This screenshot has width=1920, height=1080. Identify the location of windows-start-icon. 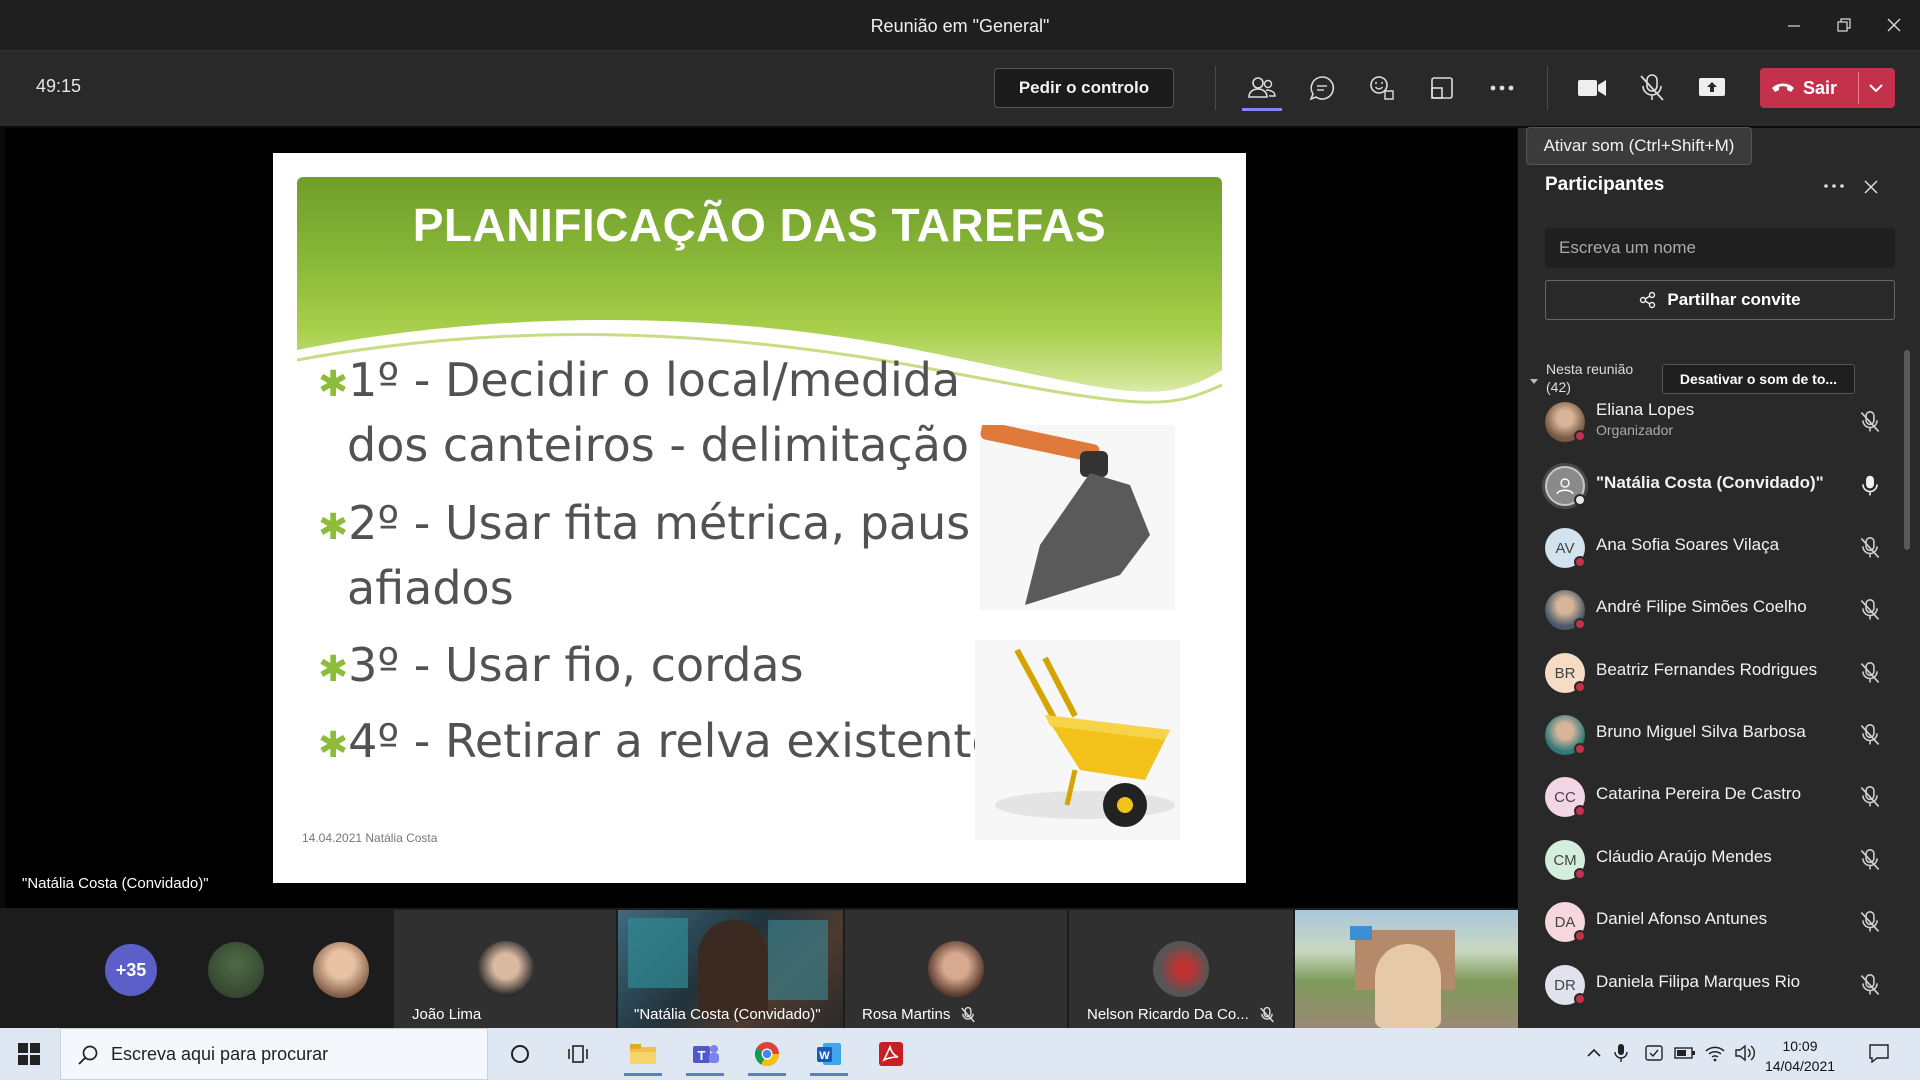
(29, 1056).